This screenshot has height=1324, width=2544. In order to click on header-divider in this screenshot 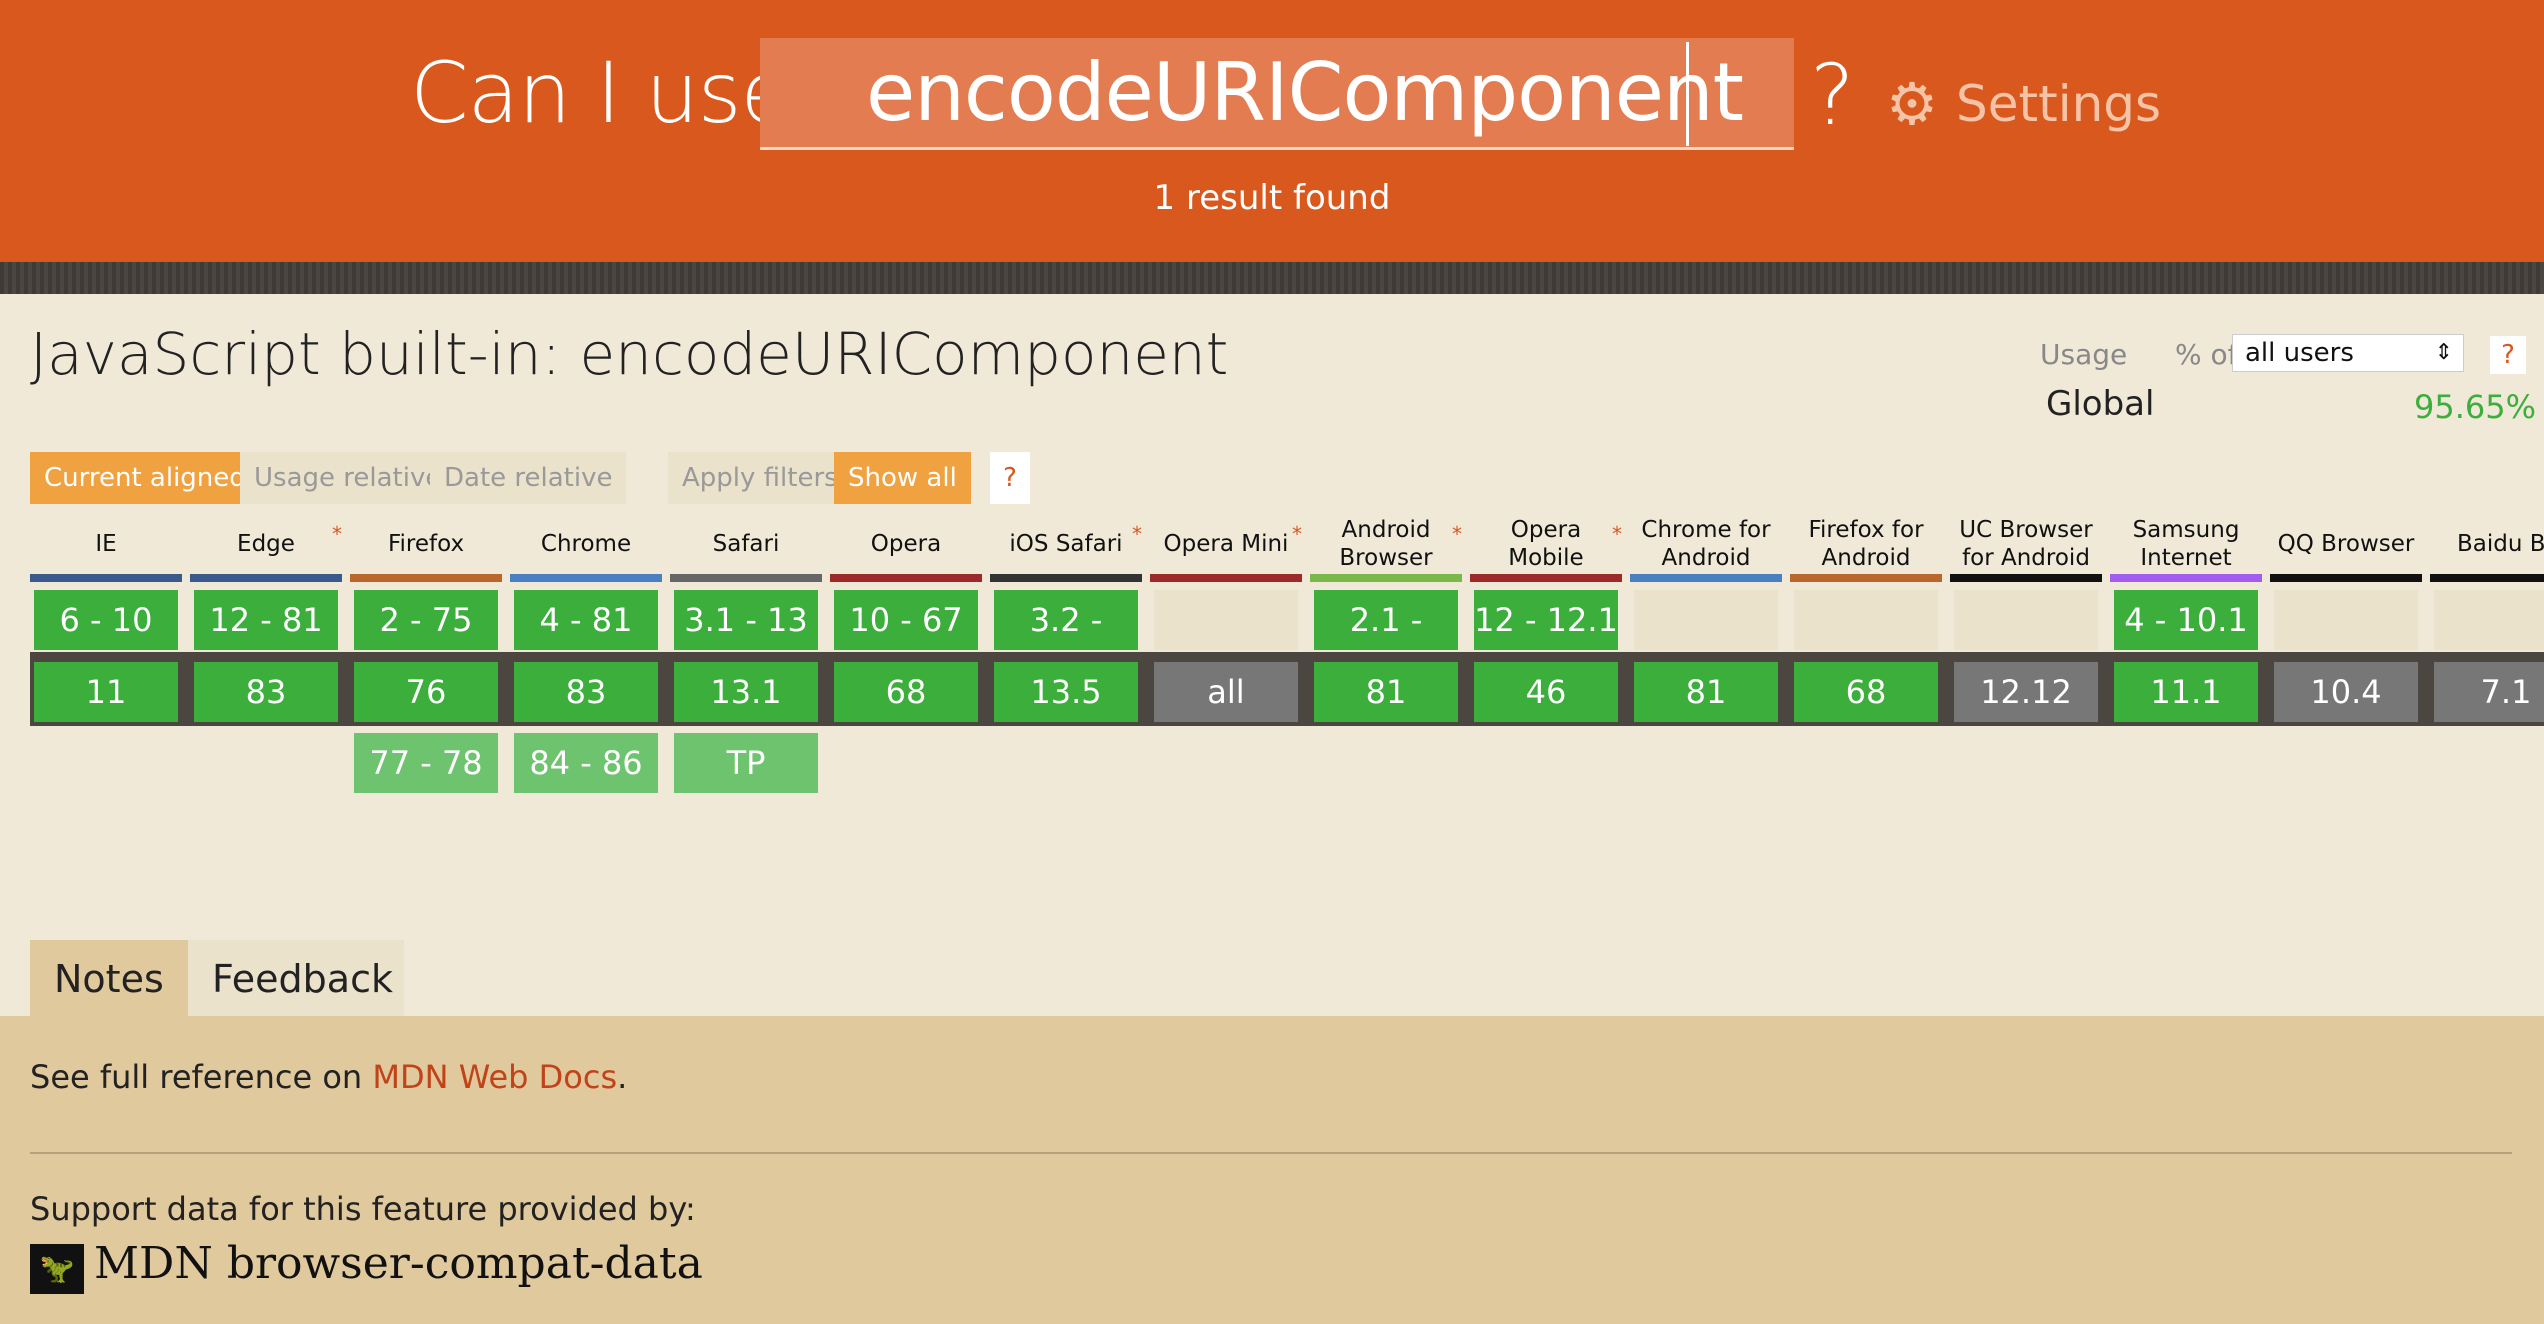, I will do `click(1272, 278)`.